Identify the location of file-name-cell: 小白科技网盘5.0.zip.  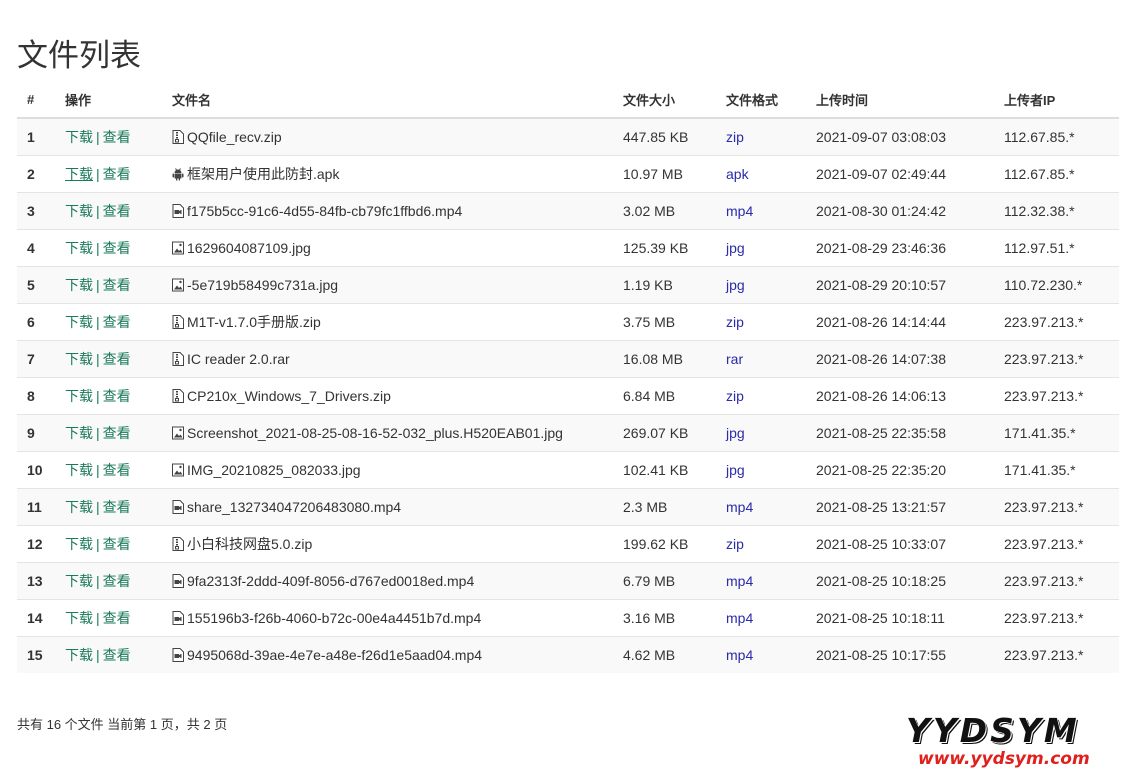
(387, 544).